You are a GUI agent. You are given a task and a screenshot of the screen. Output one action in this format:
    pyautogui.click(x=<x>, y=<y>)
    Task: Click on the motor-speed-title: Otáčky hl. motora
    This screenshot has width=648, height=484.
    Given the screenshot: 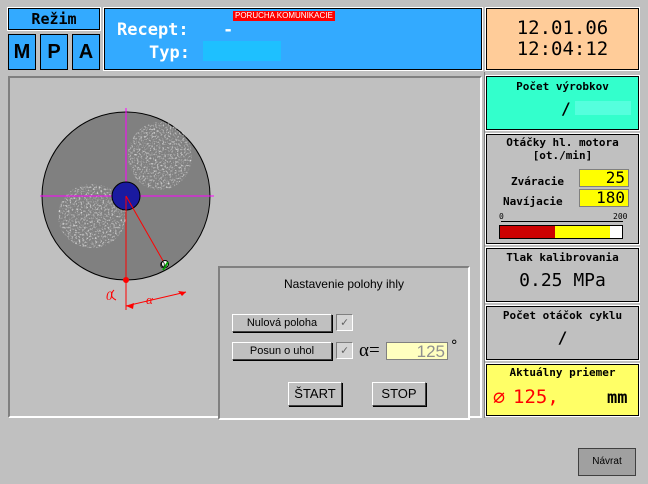 What is the action you would take?
    pyautogui.click(x=562, y=142)
    